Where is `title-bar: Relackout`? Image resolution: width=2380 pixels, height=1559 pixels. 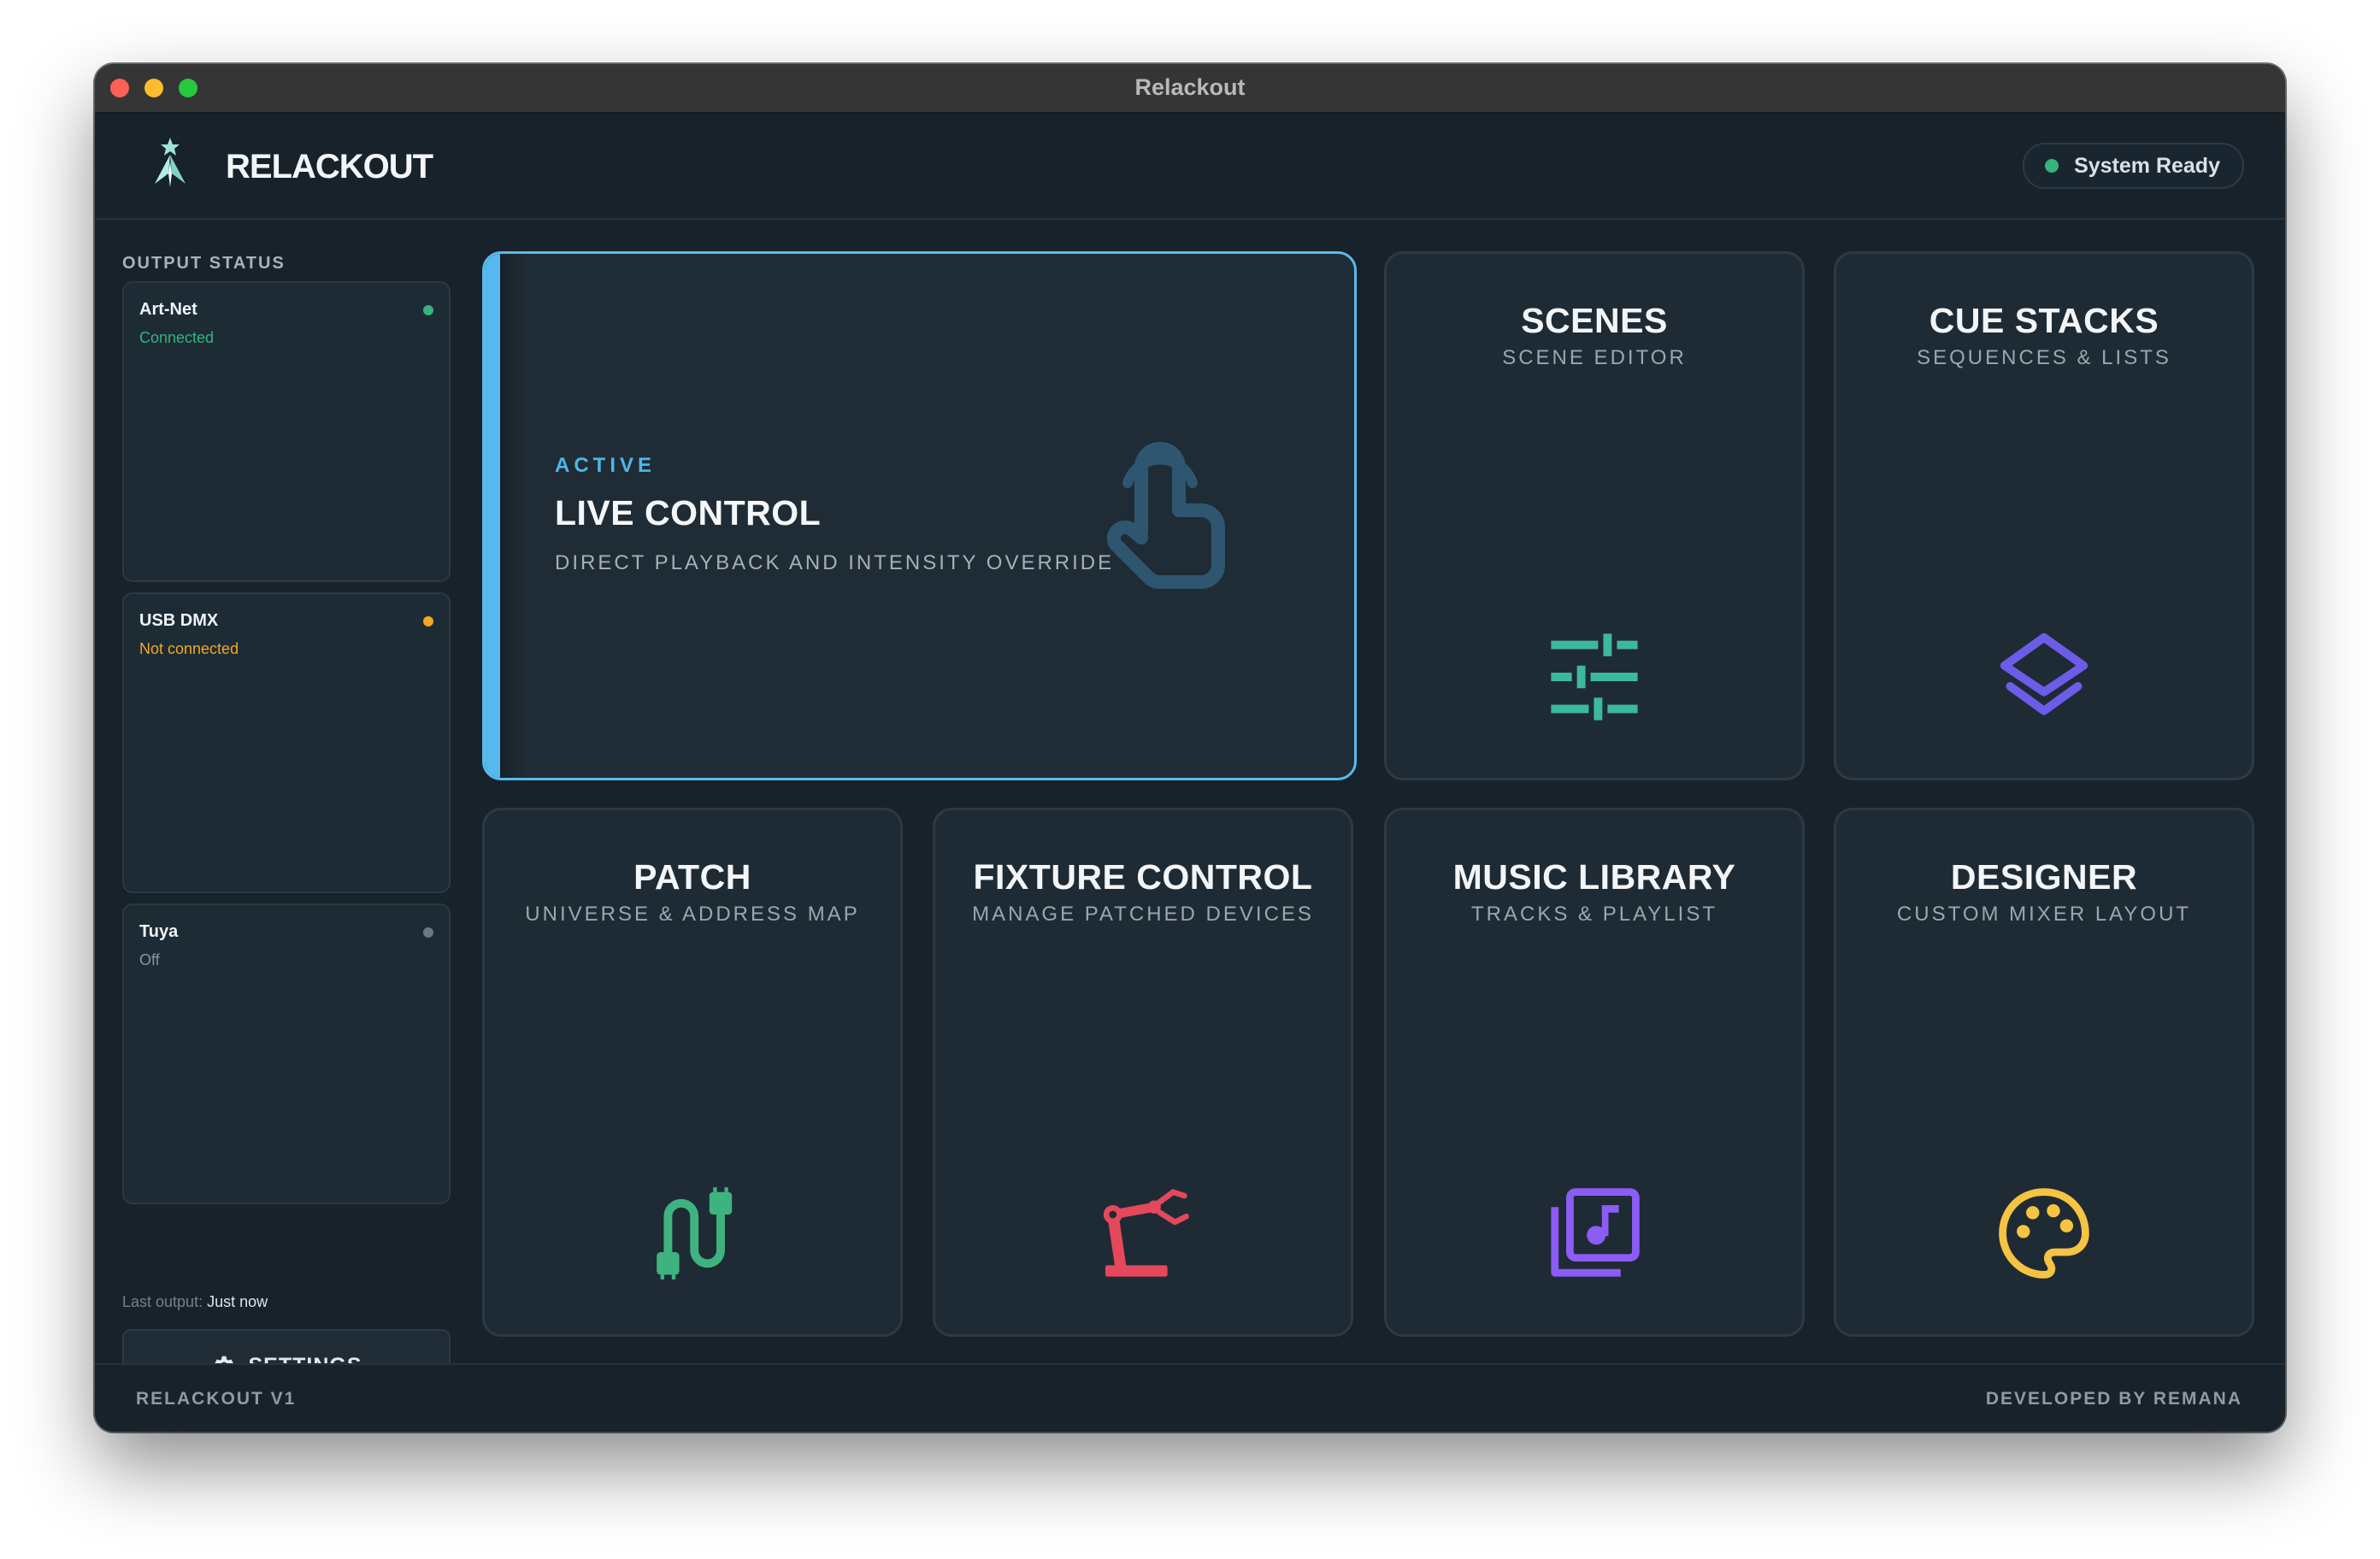
title-bar: Relackout is located at coordinates (1190, 89).